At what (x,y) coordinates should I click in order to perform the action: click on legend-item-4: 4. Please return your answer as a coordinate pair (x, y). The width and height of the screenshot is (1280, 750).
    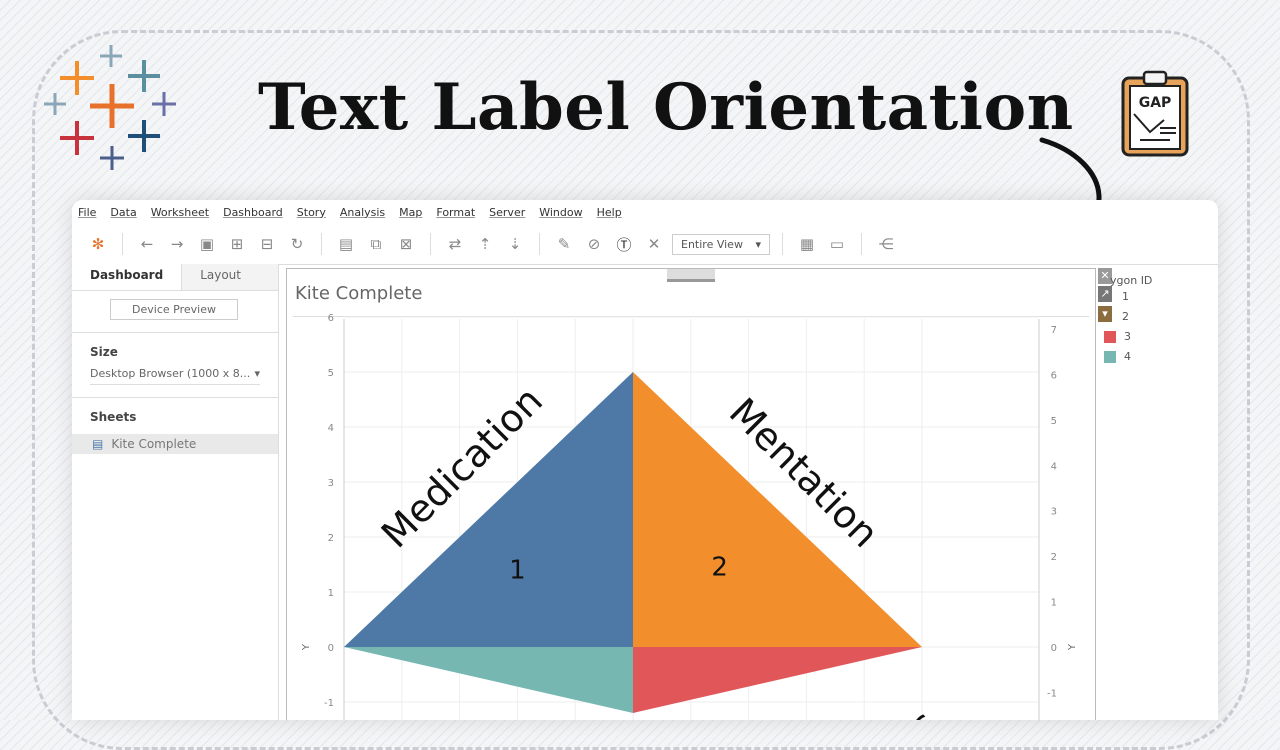
    Looking at the image, I should click on (1117, 356).